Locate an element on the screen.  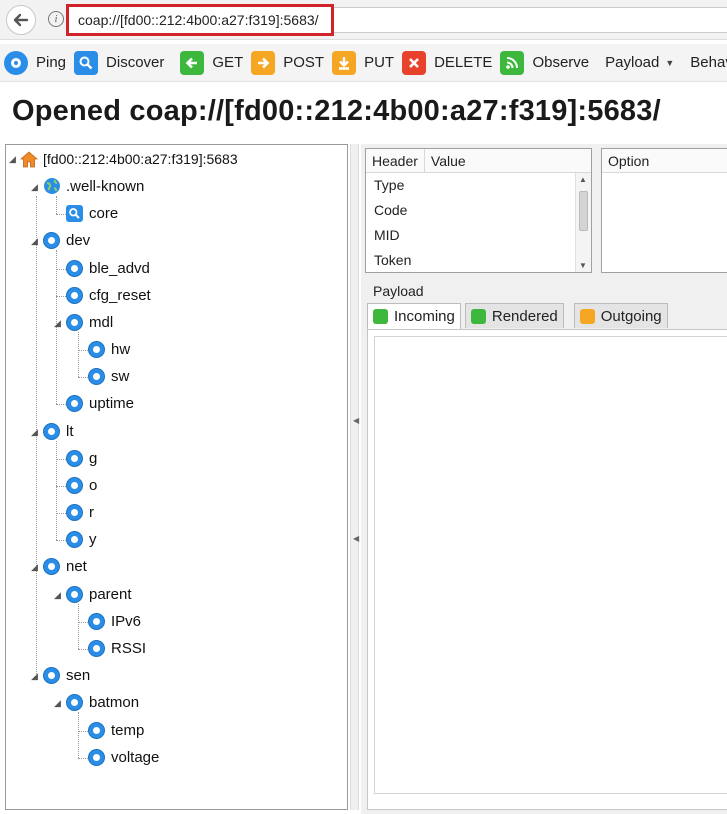
tree-node-label: uptime is located at coordinates (112, 403).